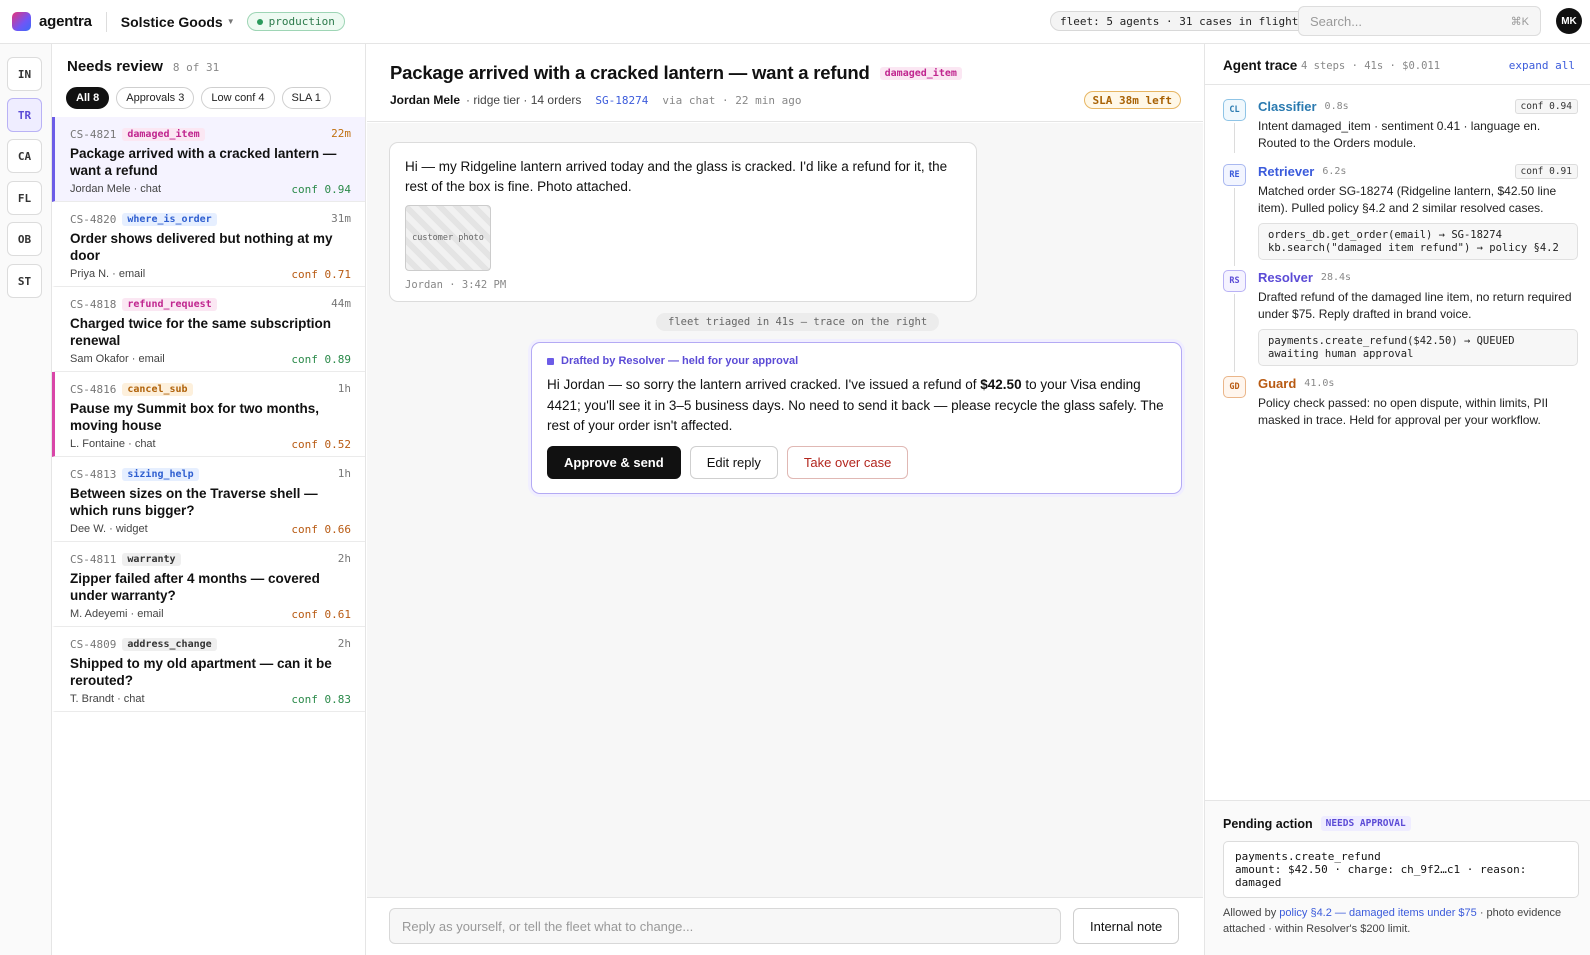  What do you see at coordinates (24, 115) in the screenshot?
I see `rail-item-tr: TR` at bounding box center [24, 115].